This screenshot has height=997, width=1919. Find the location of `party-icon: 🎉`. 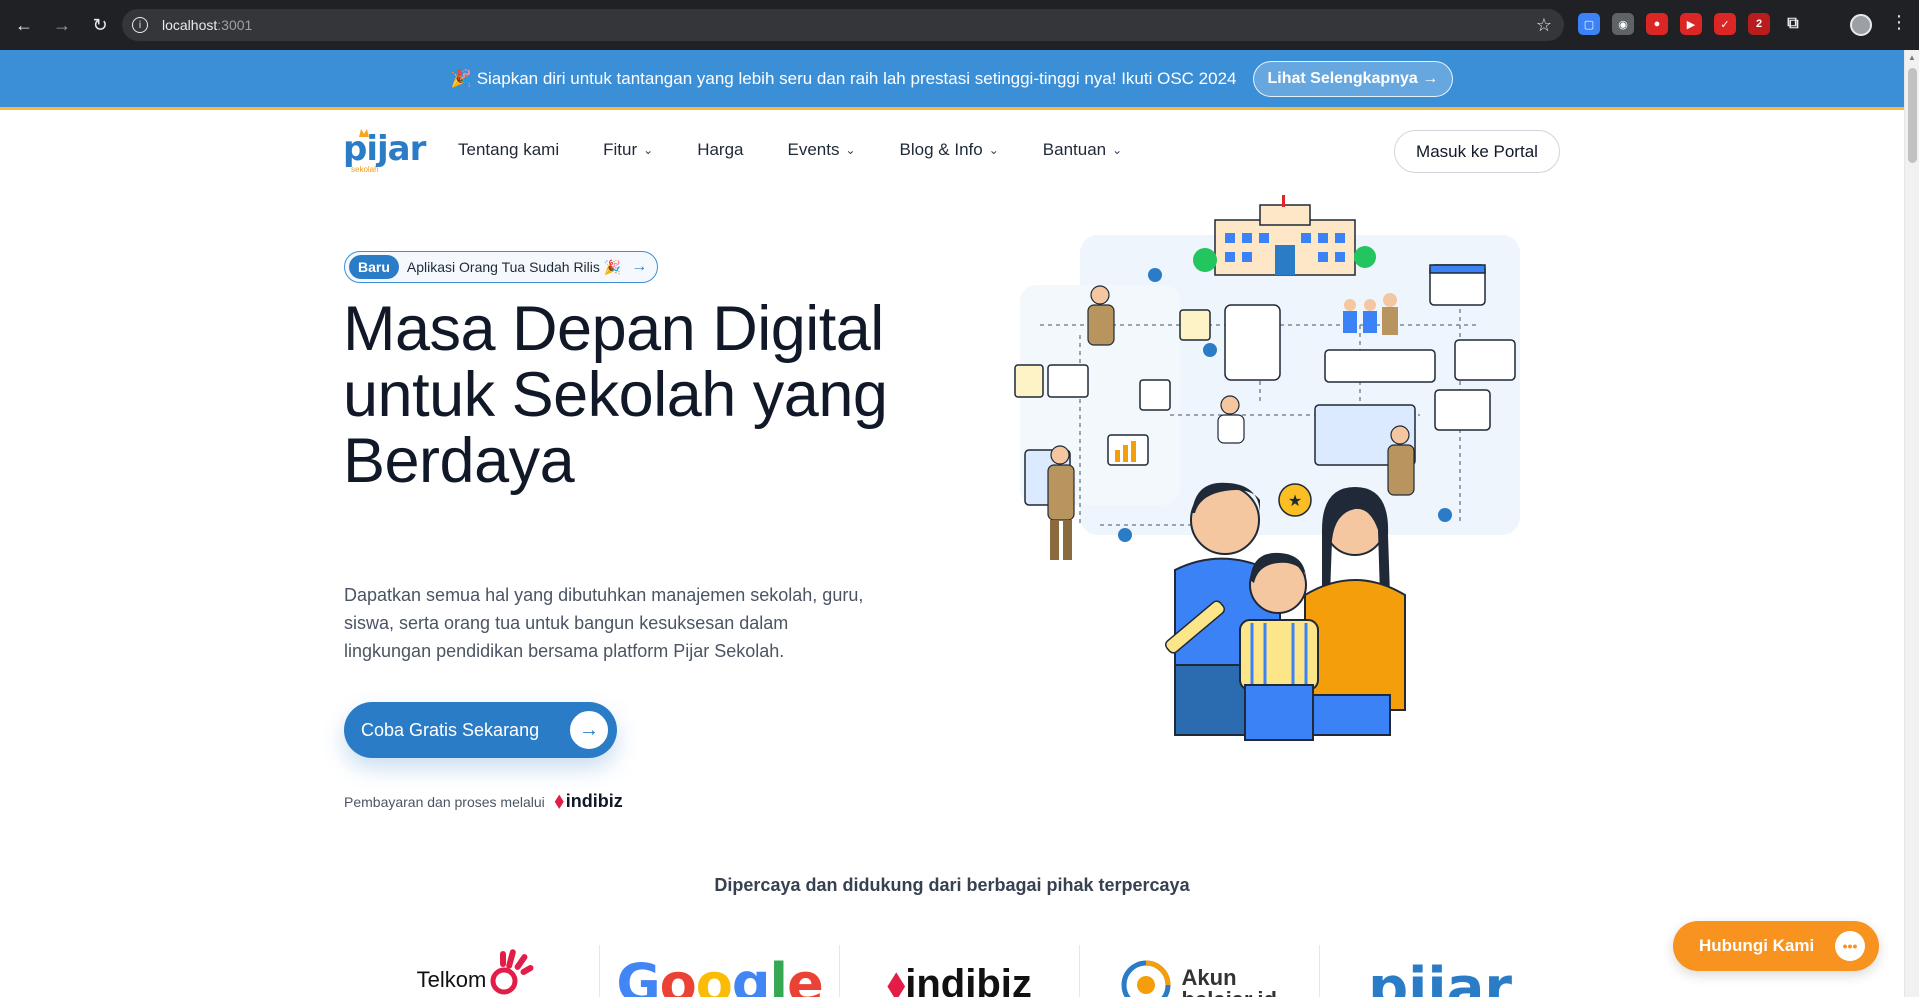

party-icon: 🎉 is located at coordinates (461, 78).